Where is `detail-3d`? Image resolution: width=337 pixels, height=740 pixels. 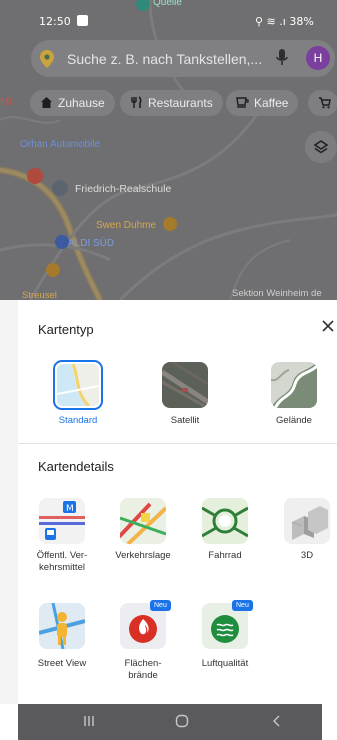
detail-3d is located at coordinates (307, 521).